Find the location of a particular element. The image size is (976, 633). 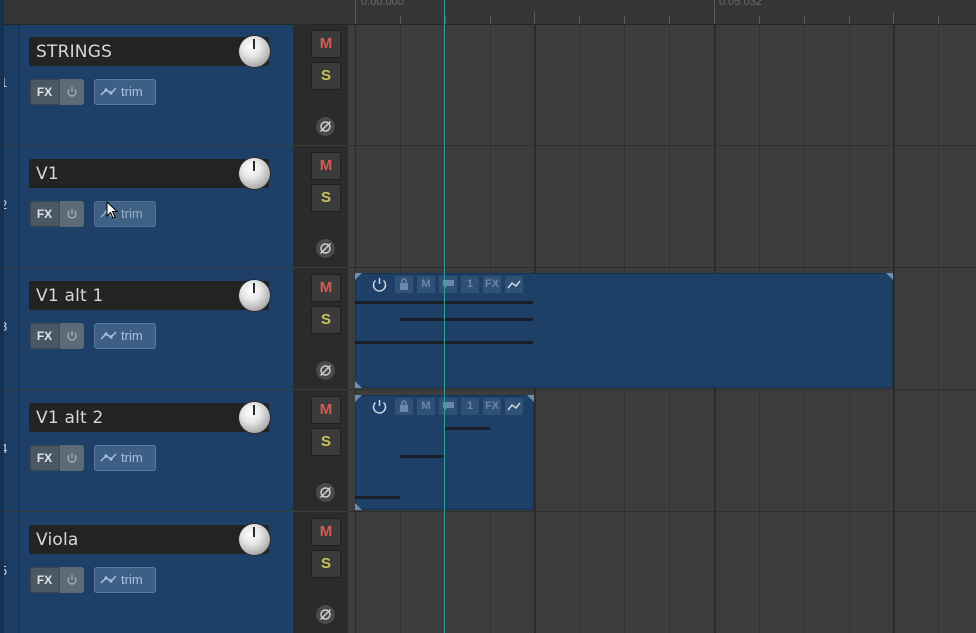

ruler-time-label: 0:00.000 is located at coordinates (382, 4).